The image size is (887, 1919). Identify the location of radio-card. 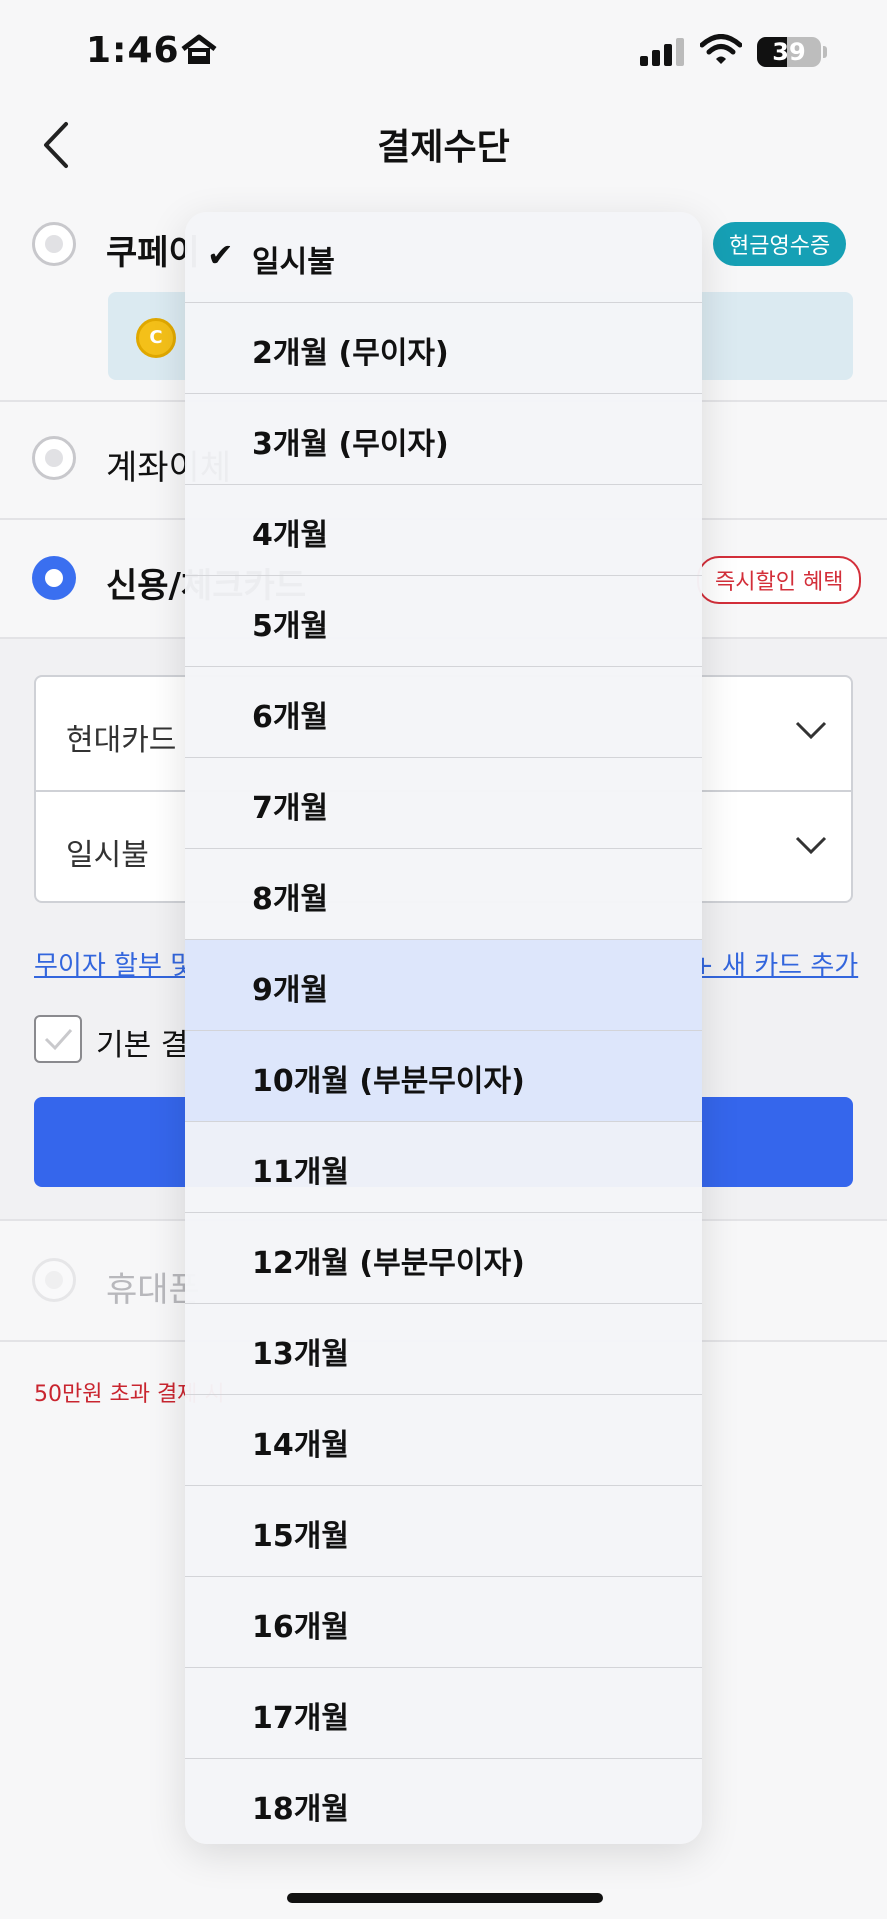
(54, 578).